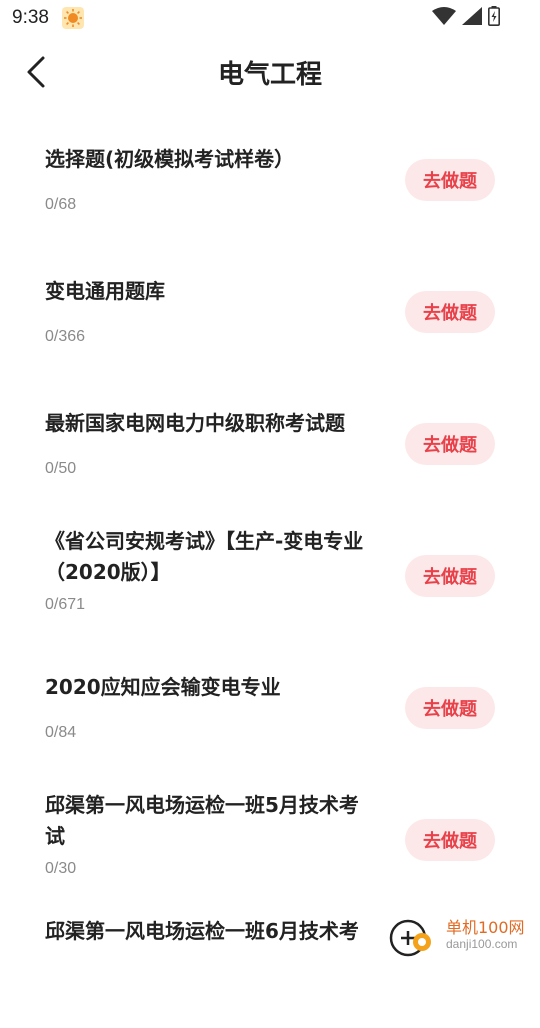 This screenshot has height=1028, width=540. I want to click on list-item: 最新国家电网电力中级职称考试题 0/50 去做题, so click(270, 434).